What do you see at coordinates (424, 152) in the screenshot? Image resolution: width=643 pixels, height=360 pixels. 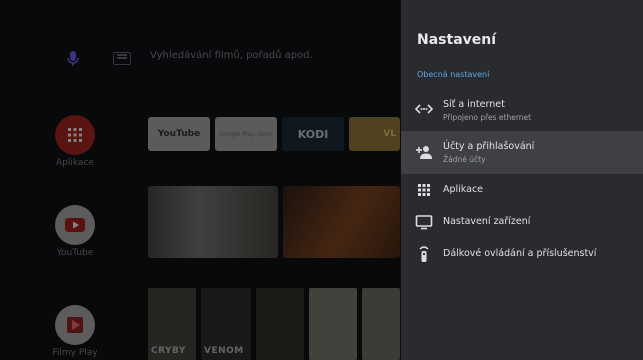 I see `add-person-icon` at bounding box center [424, 152].